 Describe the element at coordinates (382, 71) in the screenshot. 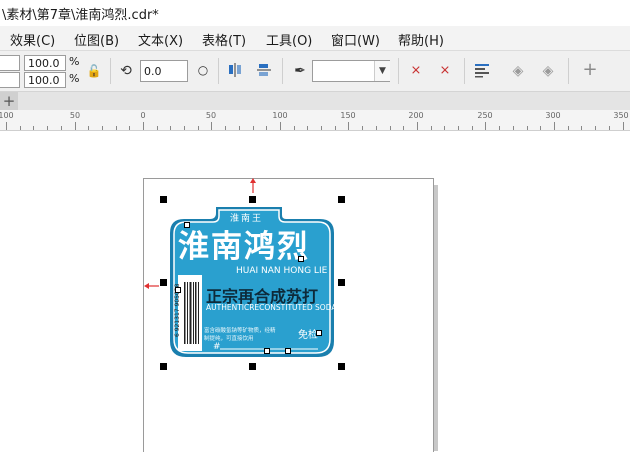

I see `chevron-down-icon: ▼` at that location.